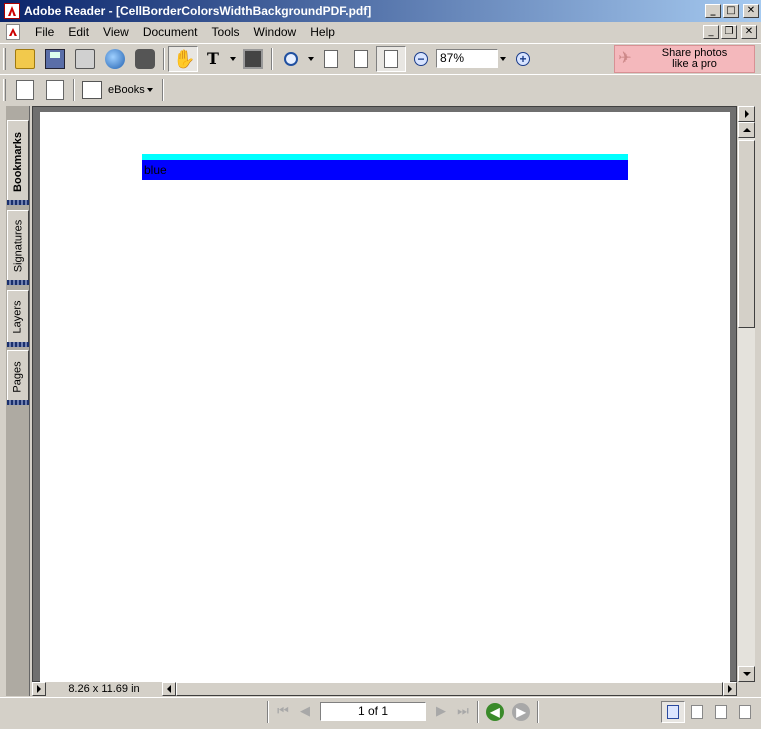 The width and height of the screenshot is (761, 729). Describe the element at coordinates (730, 689) in the screenshot. I see `scroll-right-button` at that location.